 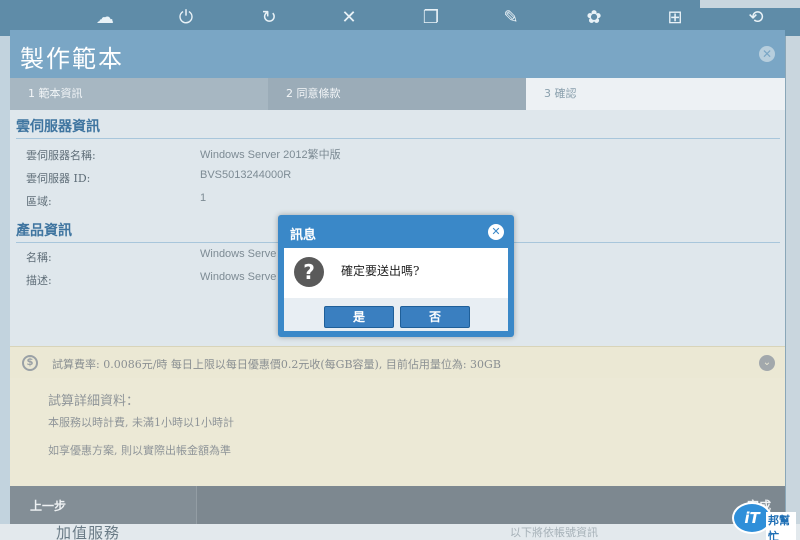 I want to click on cloud-server-icon: ☁, so click(x=105, y=18).